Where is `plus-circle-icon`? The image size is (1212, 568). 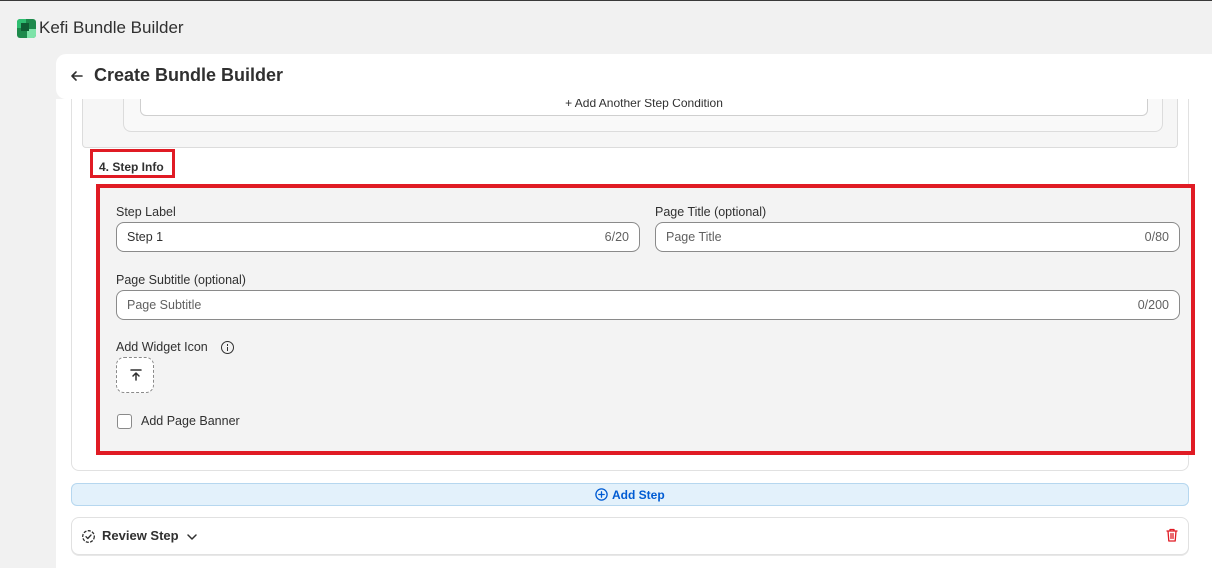 plus-circle-icon is located at coordinates (601, 494).